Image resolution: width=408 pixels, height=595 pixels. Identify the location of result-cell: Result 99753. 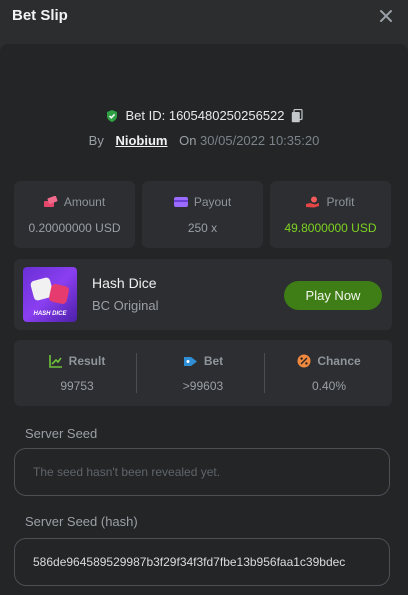
(77, 373).